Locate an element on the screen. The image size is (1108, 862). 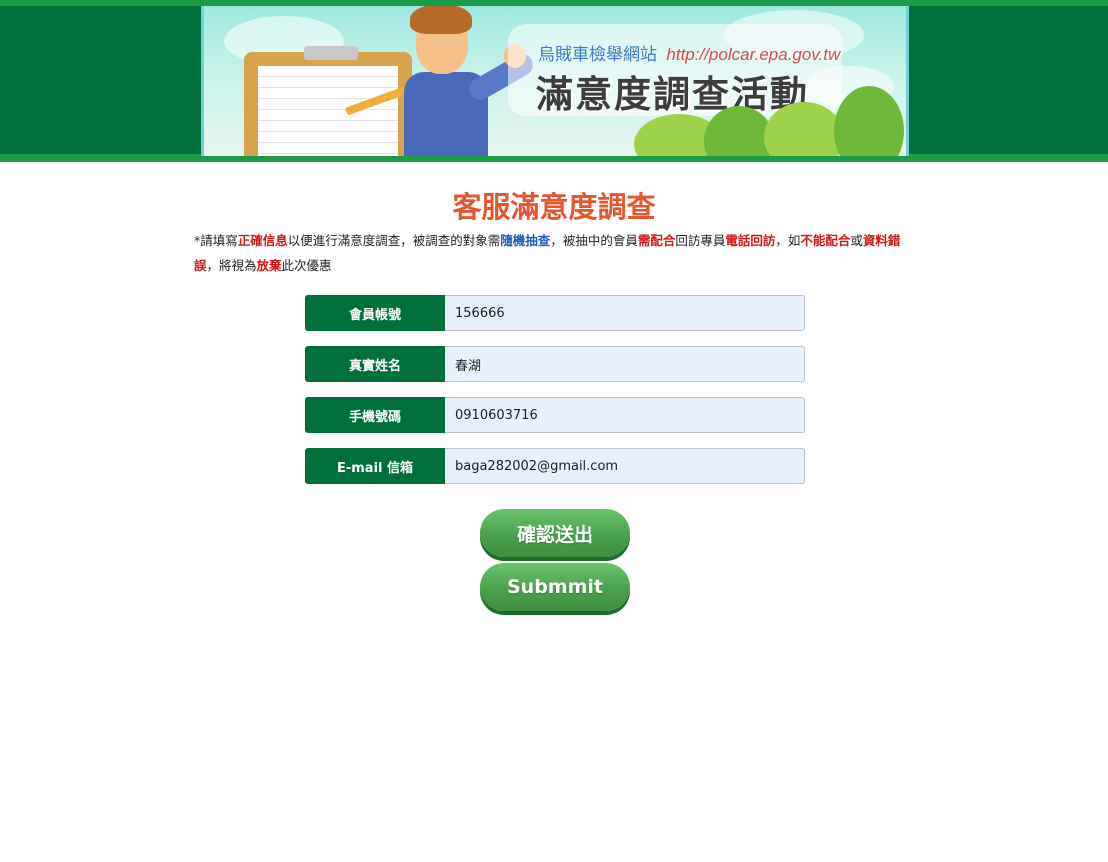
page-title: 客服滿意度調查 is located at coordinates (554, 207).